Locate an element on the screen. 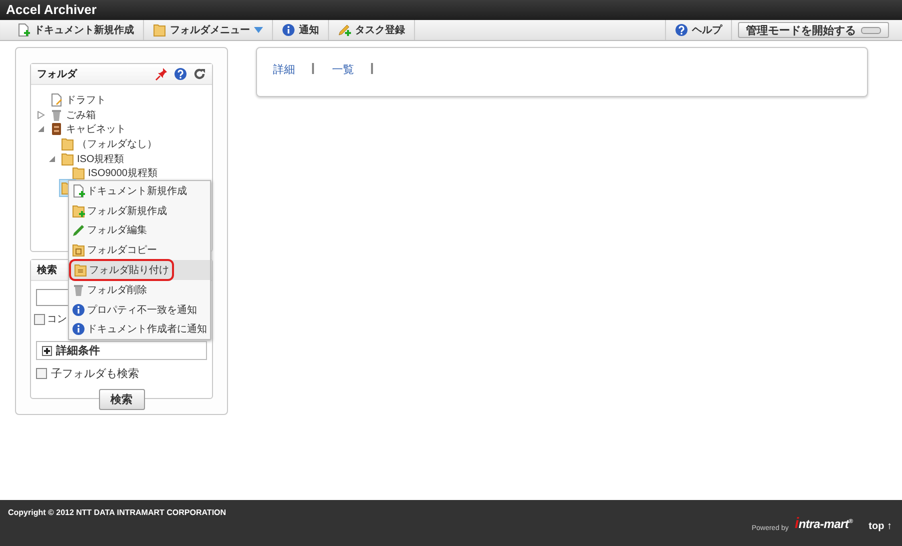 The width and height of the screenshot is (902, 546). top-link: top ↑ is located at coordinates (880, 526).